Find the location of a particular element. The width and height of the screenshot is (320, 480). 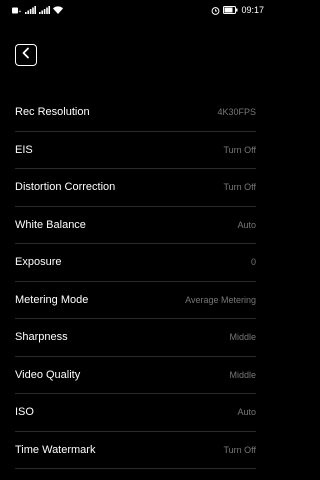

setting-row-video-quality: Video Quality Middle is located at coordinates (135, 375).